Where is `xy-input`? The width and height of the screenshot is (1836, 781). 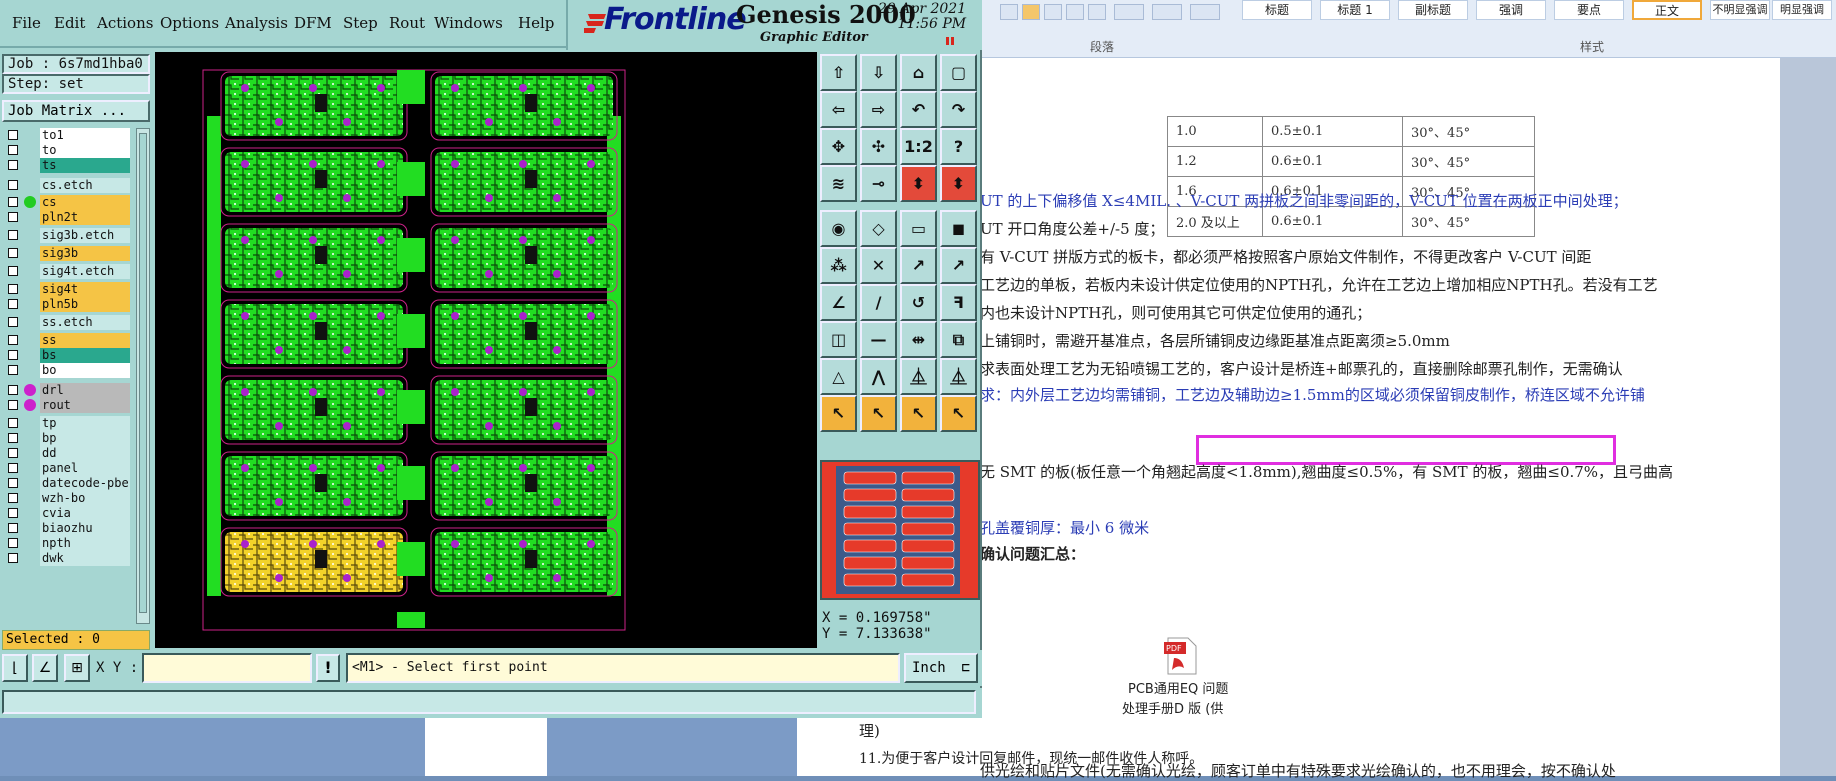
xy-input is located at coordinates (227, 668).